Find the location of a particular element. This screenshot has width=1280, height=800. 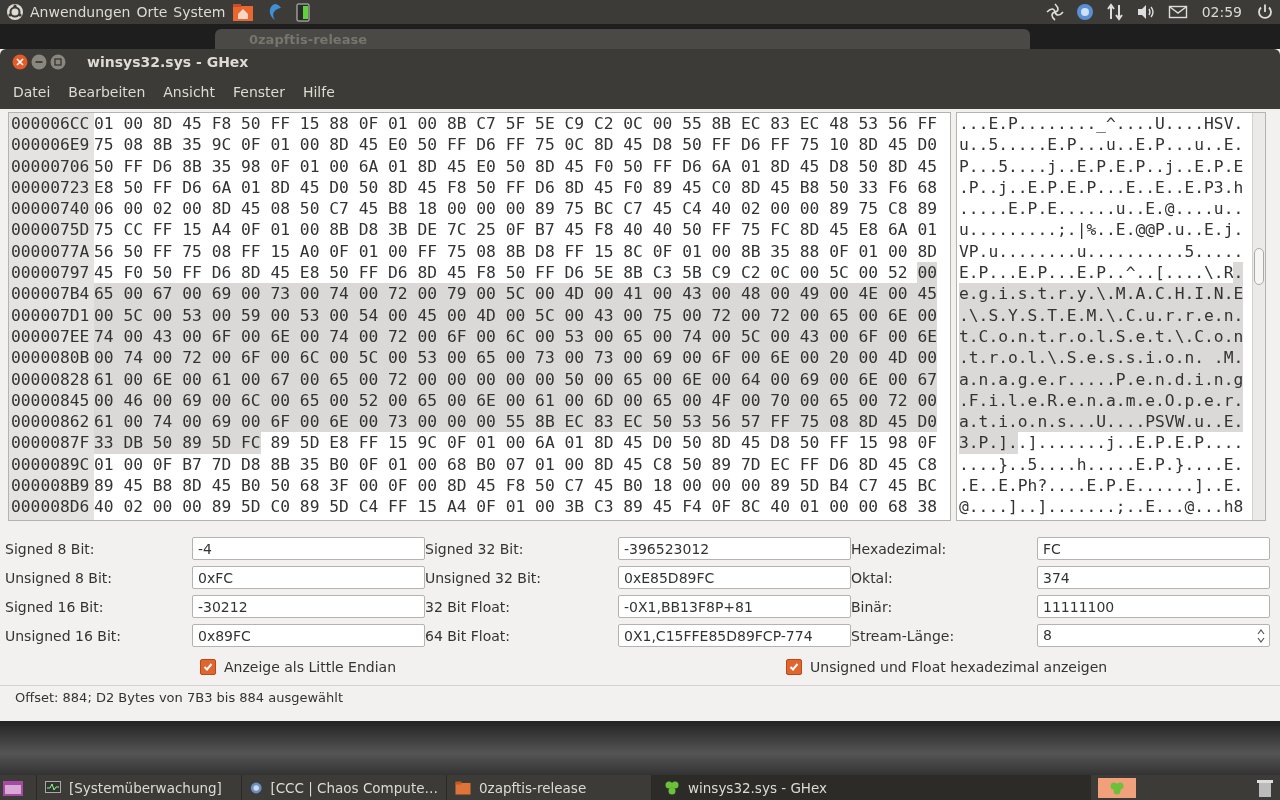

checkbox-label: Unsigned und Float hexadezimal anzeigen is located at coordinates (959, 667).